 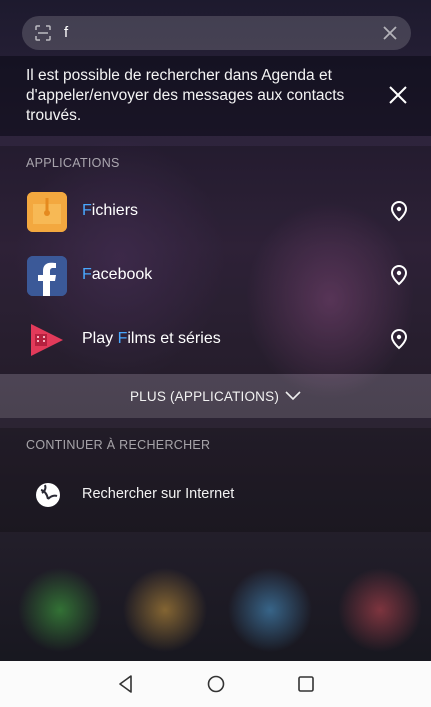 What do you see at coordinates (390, 33) in the screenshot?
I see `clear-icon` at bounding box center [390, 33].